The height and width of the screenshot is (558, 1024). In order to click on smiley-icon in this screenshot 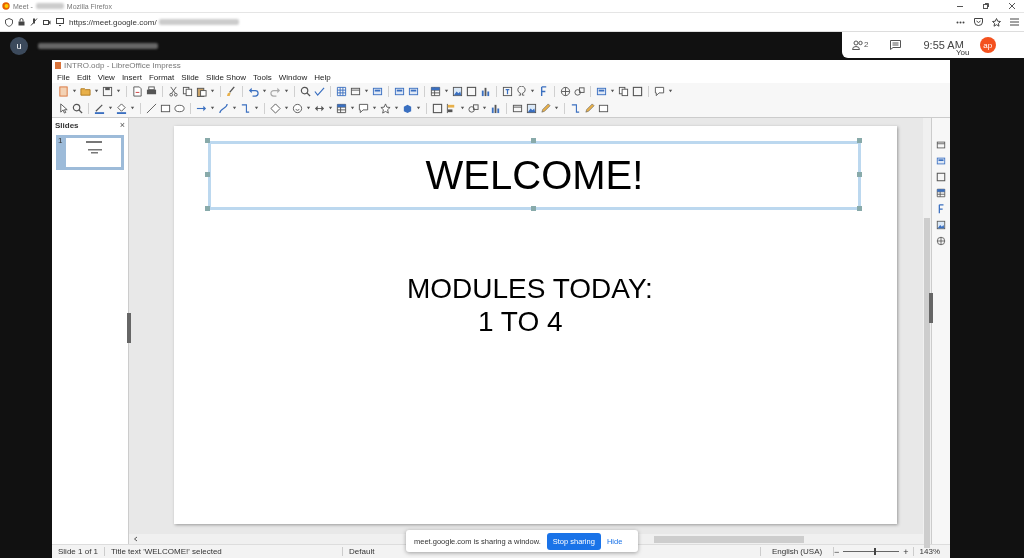, I will do `click(297, 108)`.